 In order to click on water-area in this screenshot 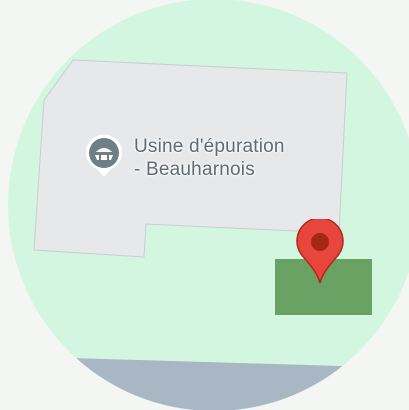, I will do `click(234, 384)`.